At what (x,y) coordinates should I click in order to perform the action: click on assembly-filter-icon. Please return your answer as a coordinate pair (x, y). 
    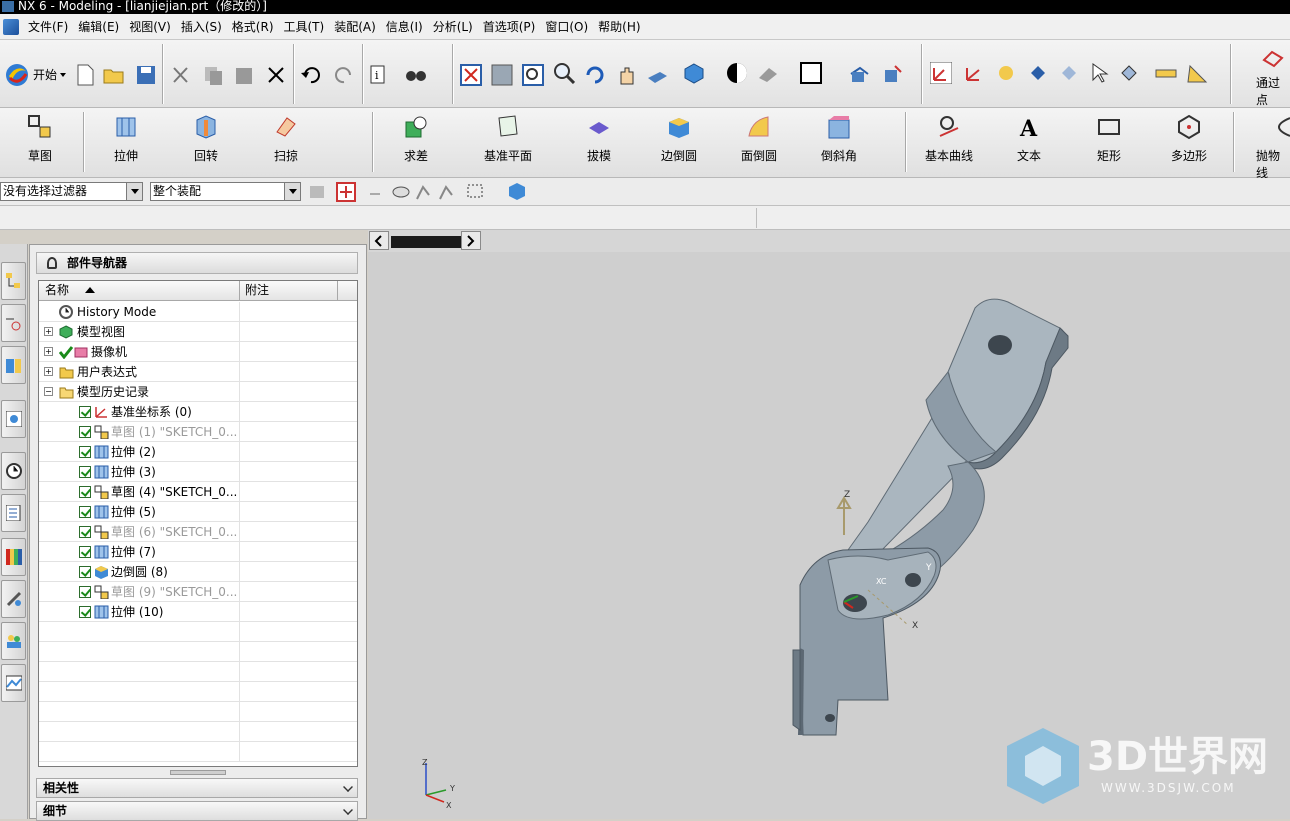
    Looking at the image, I should click on (318, 192).